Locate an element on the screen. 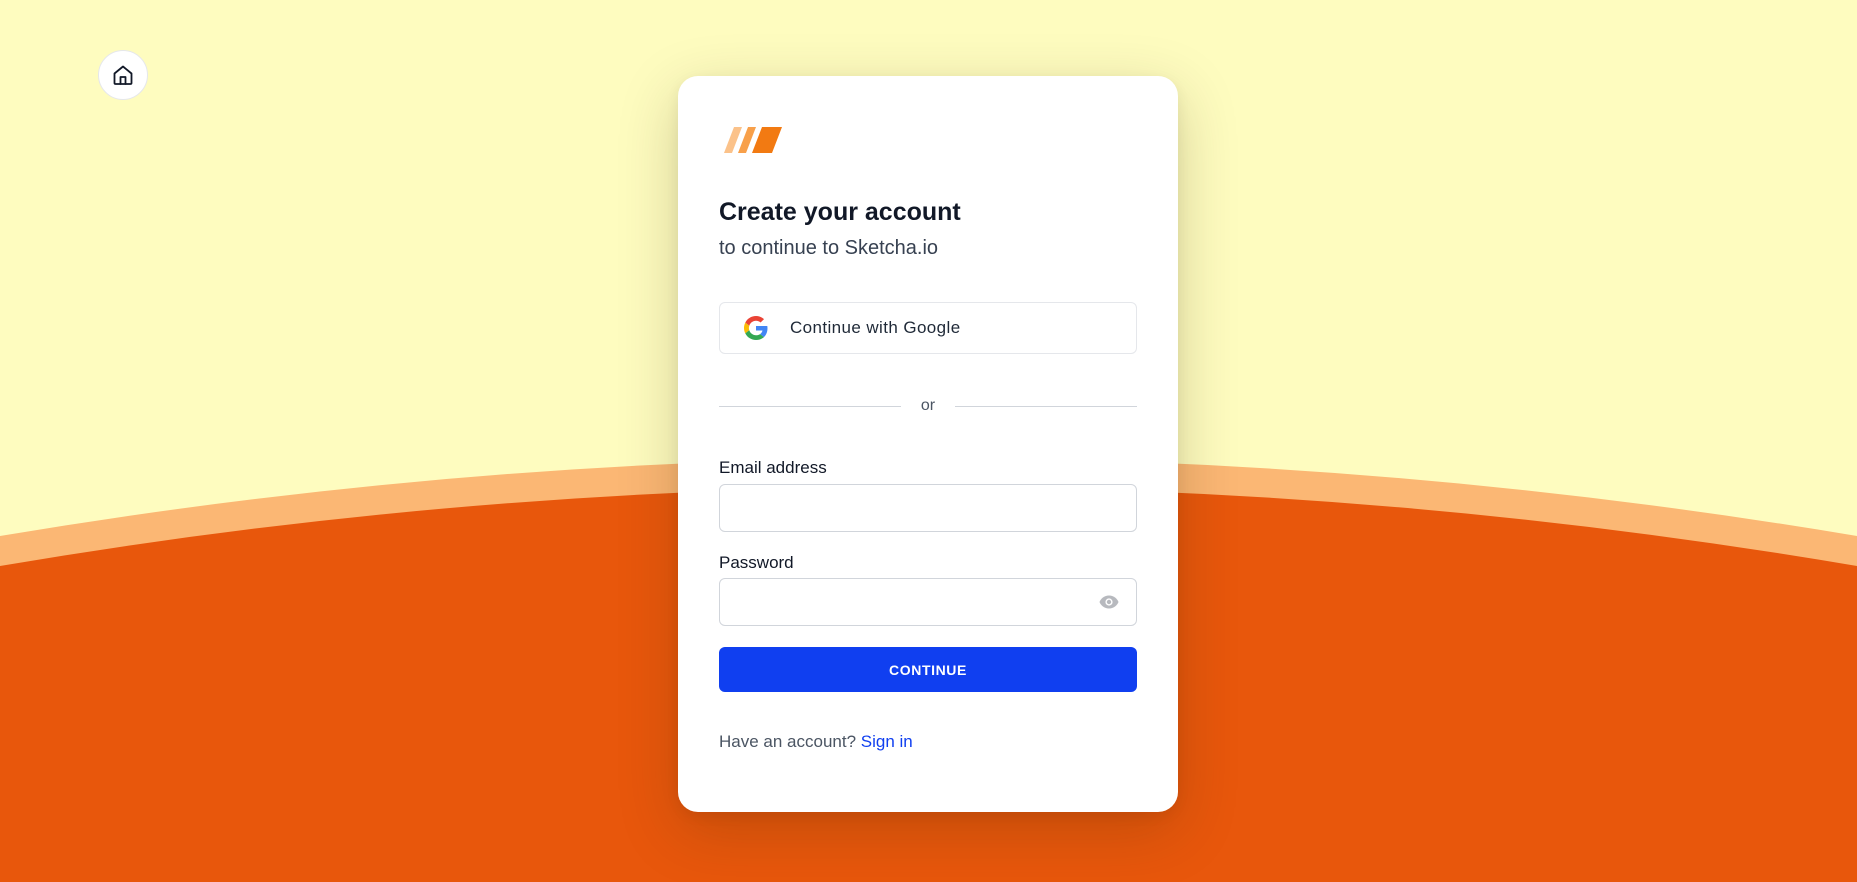 This screenshot has width=1857, height=882. home-button is located at coordinates (123, 75).